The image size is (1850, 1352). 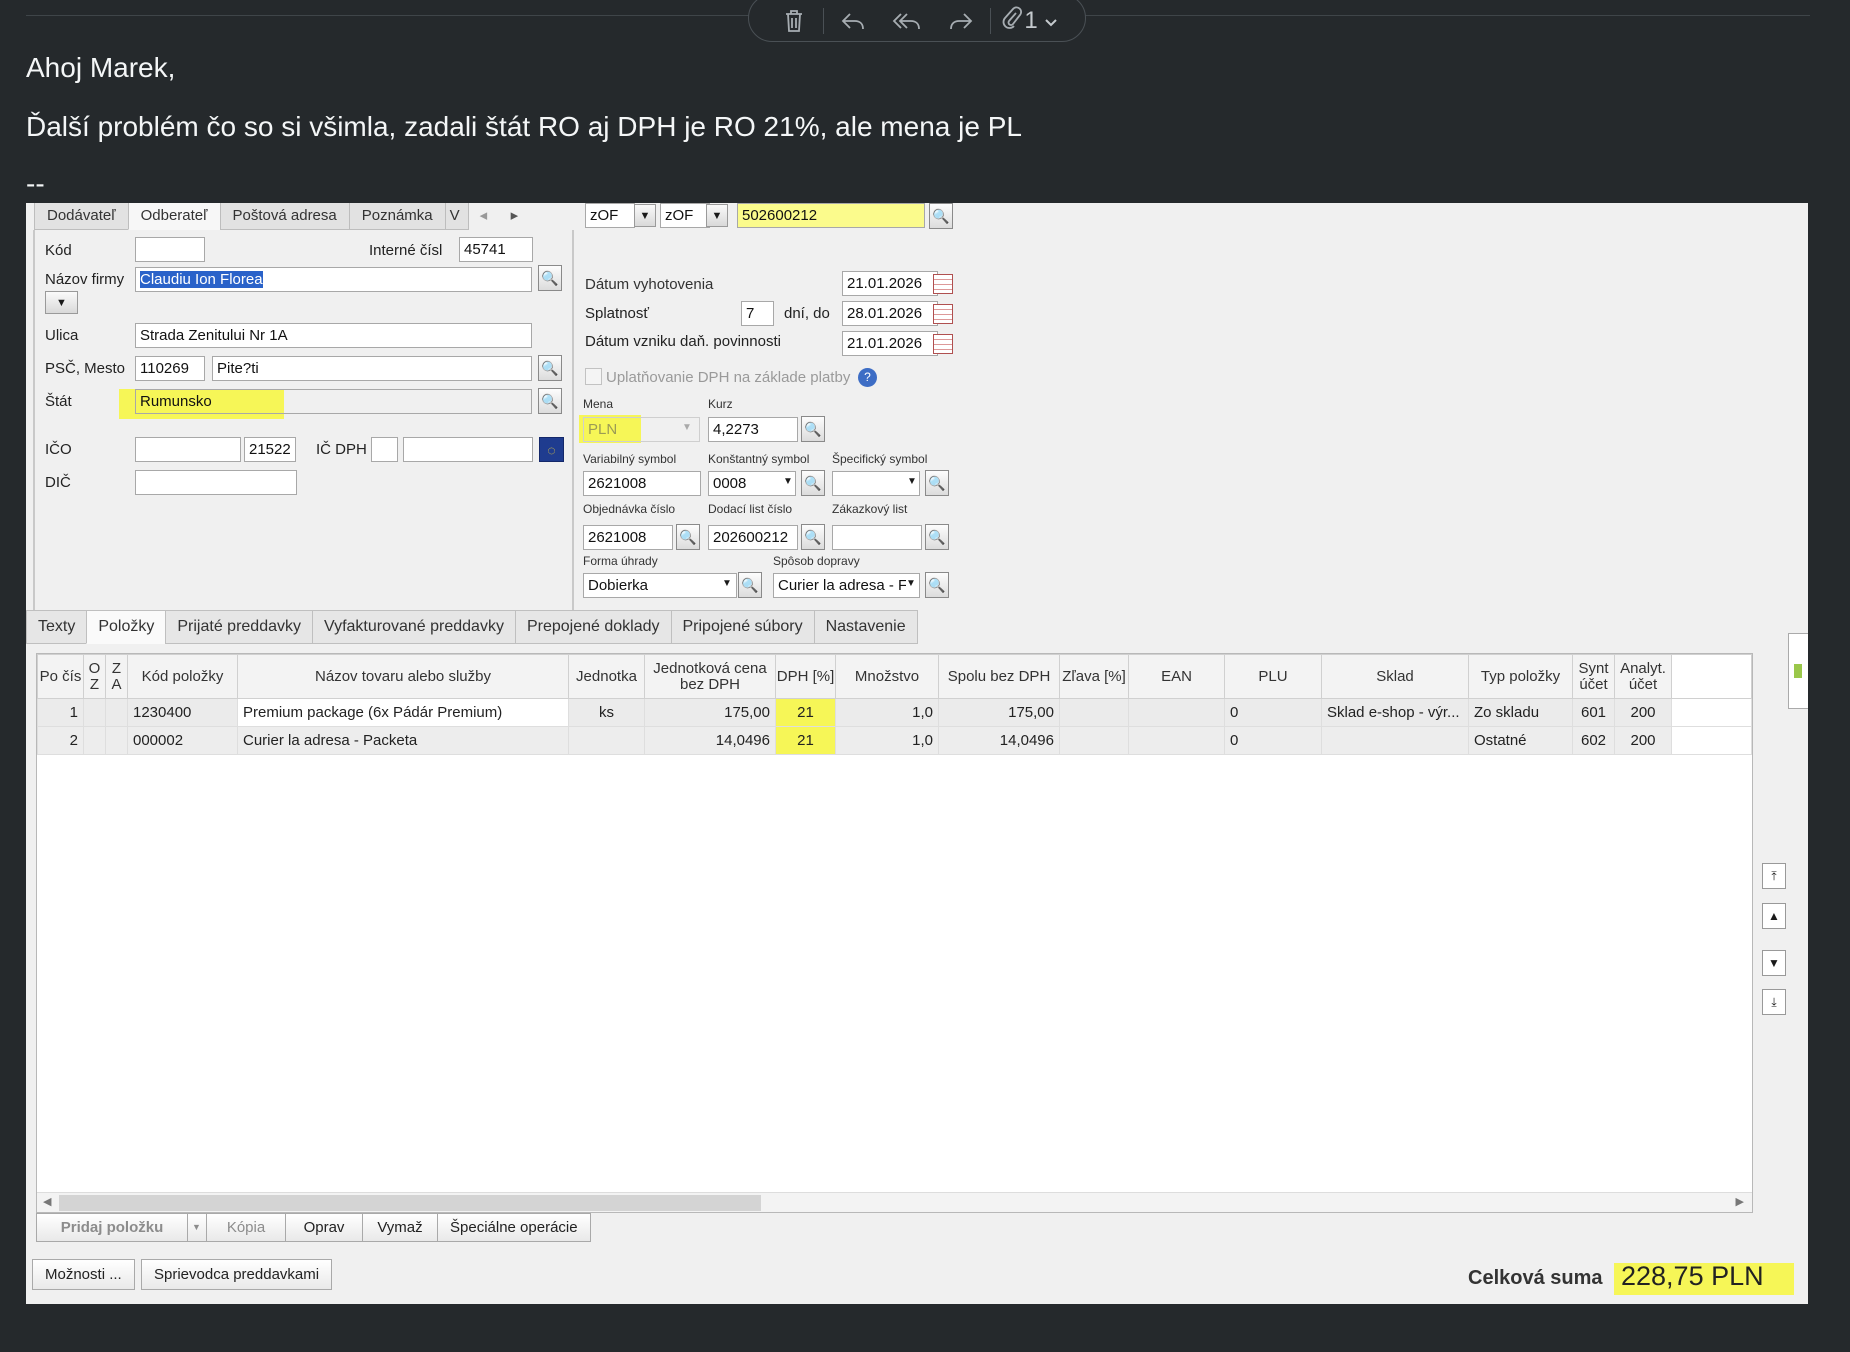 What do you see at coordinates (717, 215) in the screenshot?
I see `series-dropdown-2: ▼` at bounding box center [717, 215].